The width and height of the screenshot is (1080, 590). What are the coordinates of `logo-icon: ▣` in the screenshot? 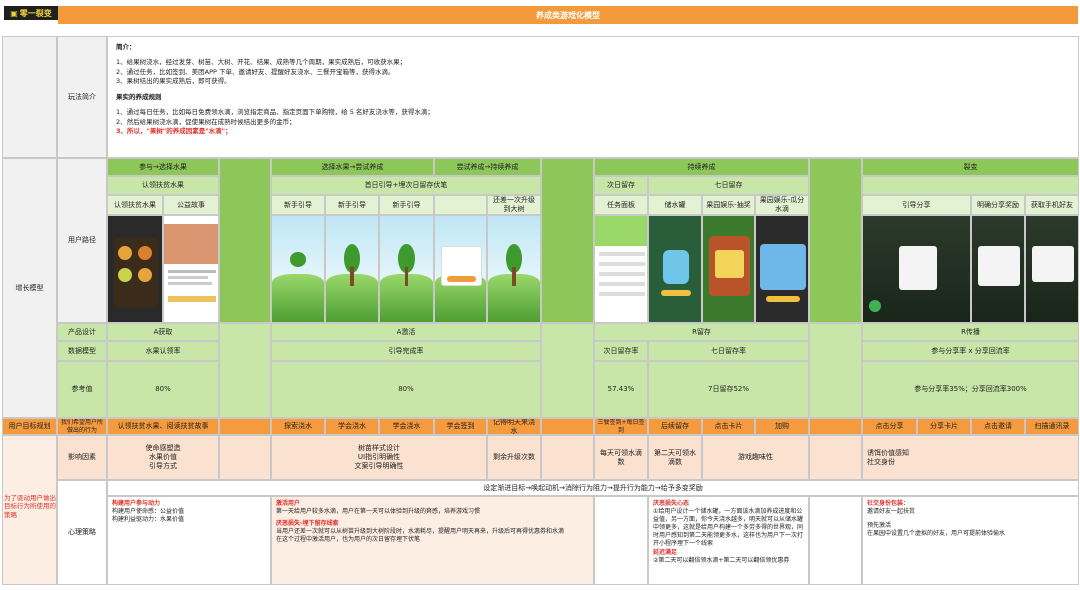 It's located at (14, 13).